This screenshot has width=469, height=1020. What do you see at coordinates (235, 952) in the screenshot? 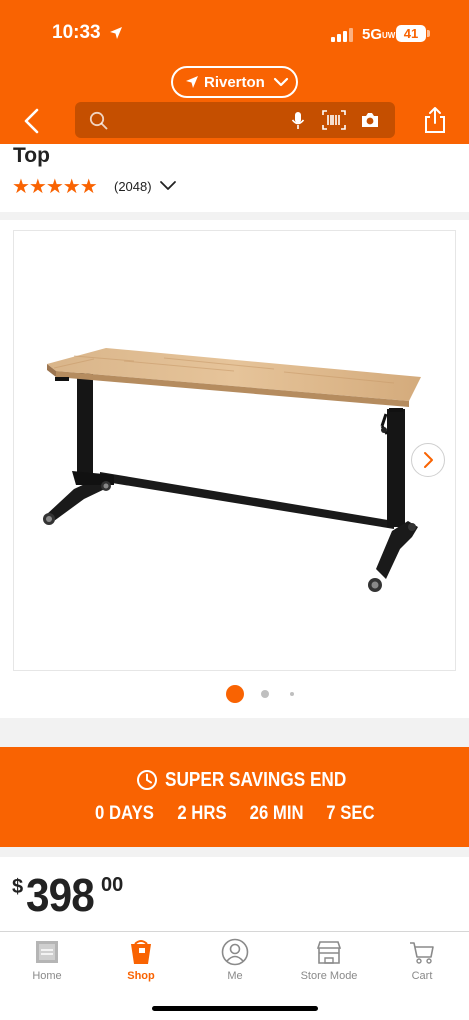
I see `person-icon` at bounding box center [235, 952].